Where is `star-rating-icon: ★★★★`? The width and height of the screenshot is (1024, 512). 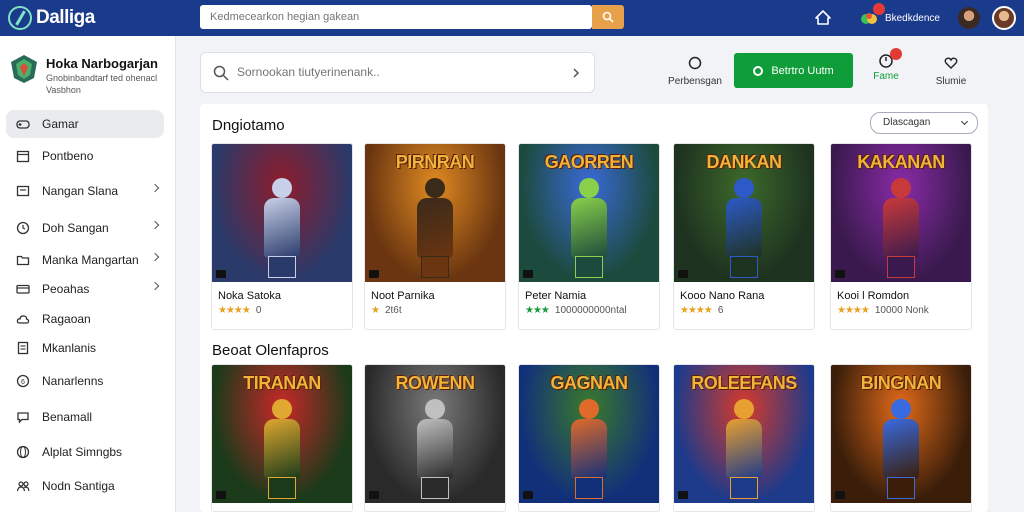 star-rating-icon: ★★★★ is located at coordinates (234, 310).